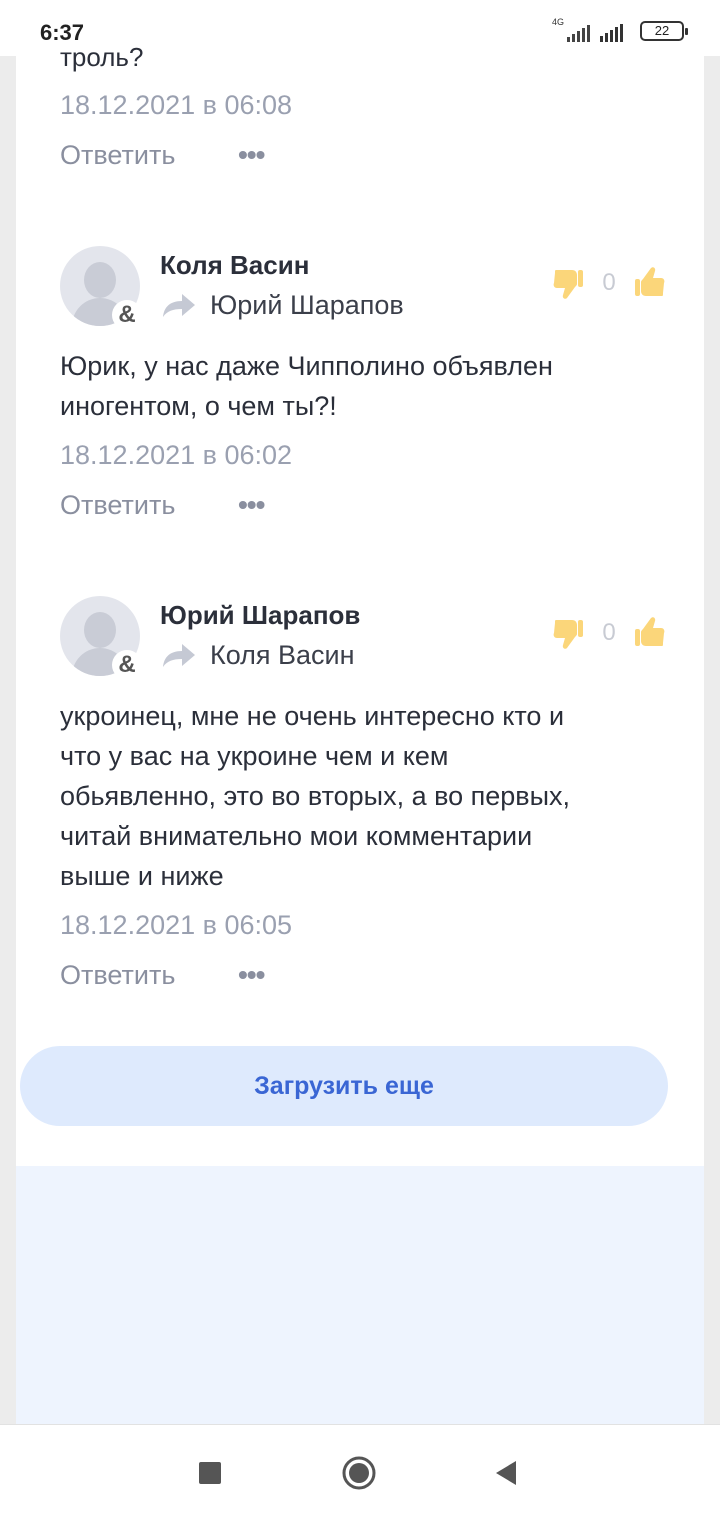  Describe the element at coordinates (312, 716) in the screenshot. I see `comment-line: укроинец, мне не очень интересно кто и` at that location.